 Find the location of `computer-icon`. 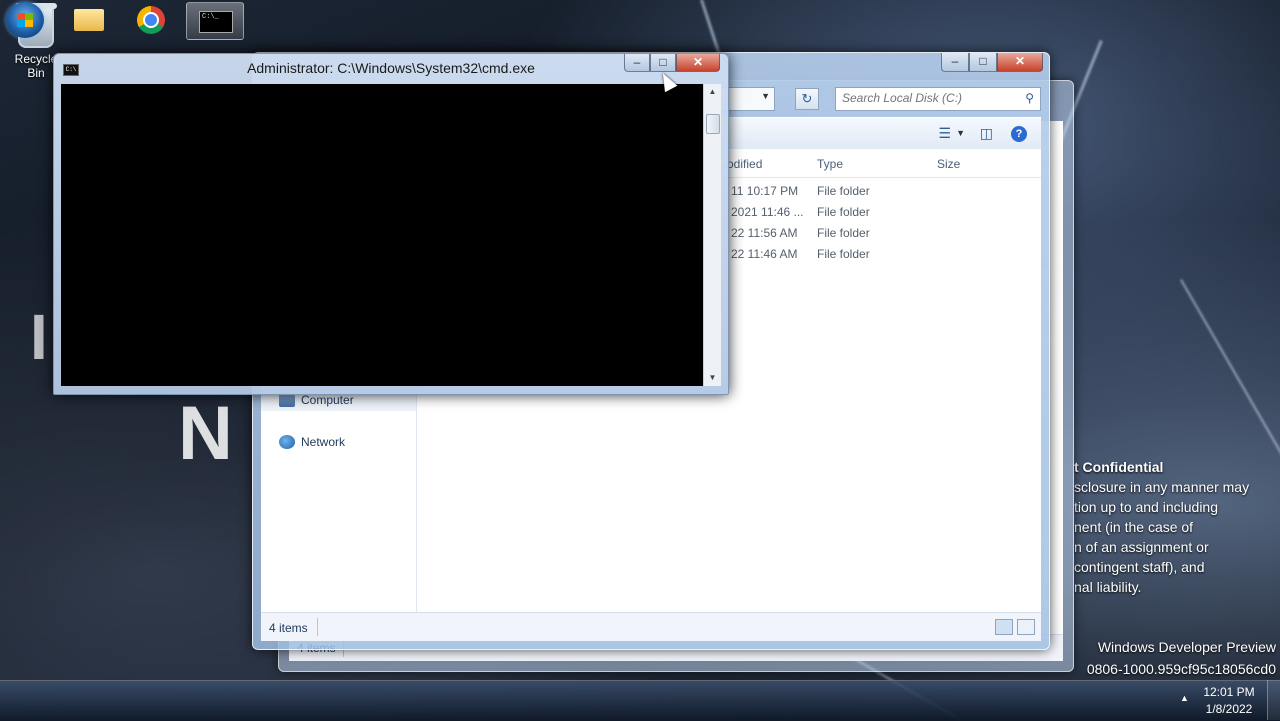

computer-icon is located at coordinates (287, 400).